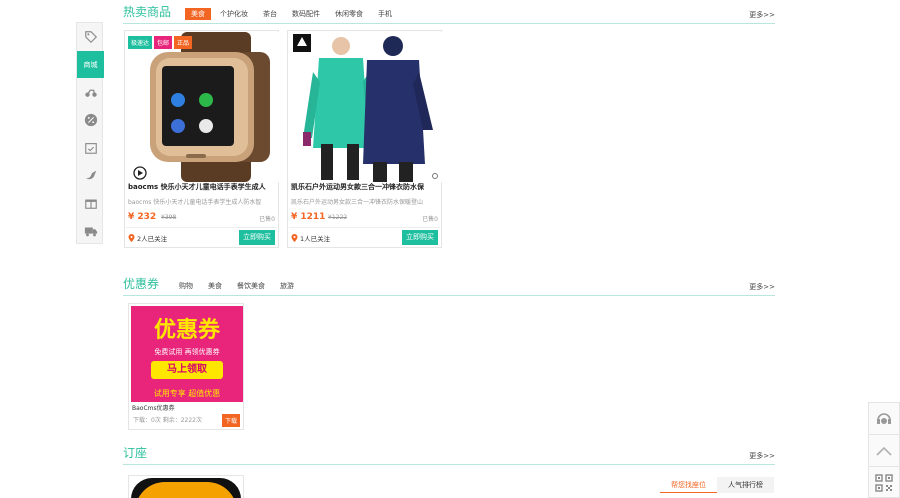  I want to click on coupon-banner-button: 马上领取, so click(187, 370).